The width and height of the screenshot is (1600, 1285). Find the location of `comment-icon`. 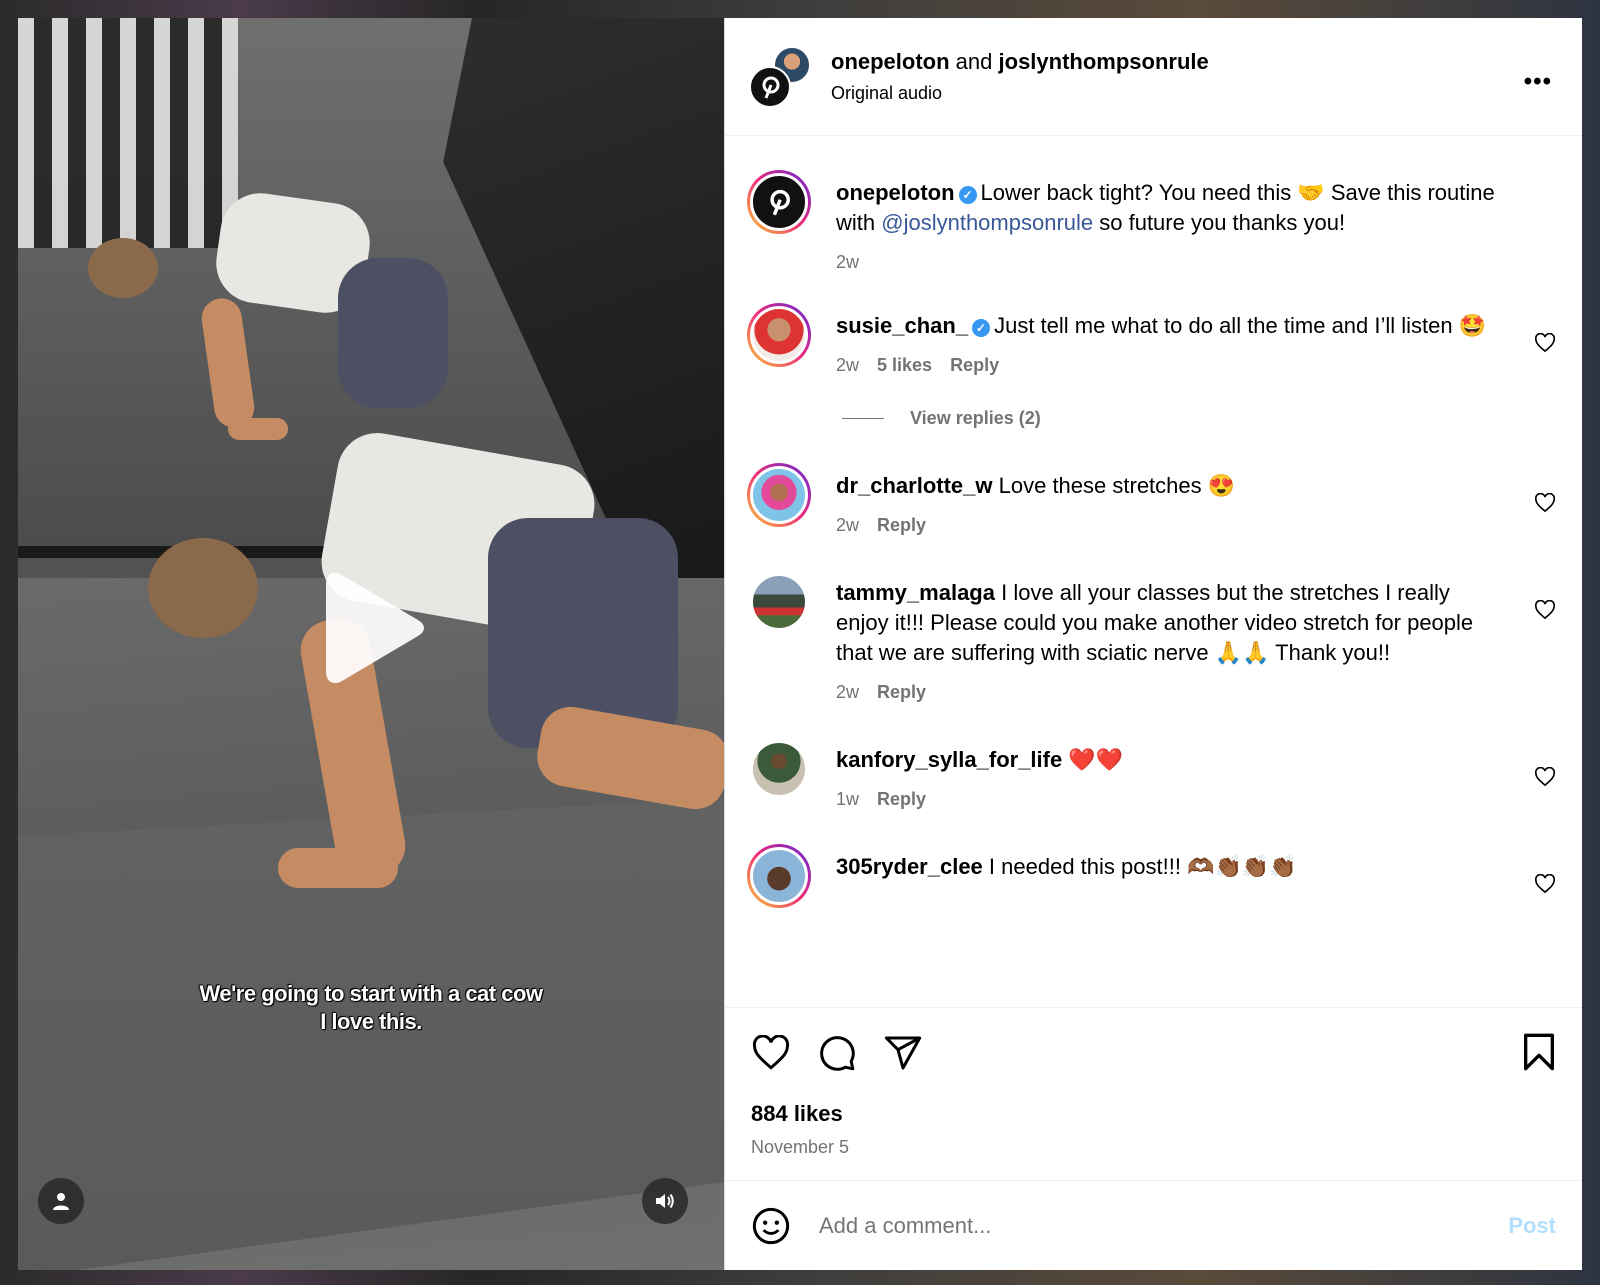

comment-icon is located at coordinates (837, 1053).